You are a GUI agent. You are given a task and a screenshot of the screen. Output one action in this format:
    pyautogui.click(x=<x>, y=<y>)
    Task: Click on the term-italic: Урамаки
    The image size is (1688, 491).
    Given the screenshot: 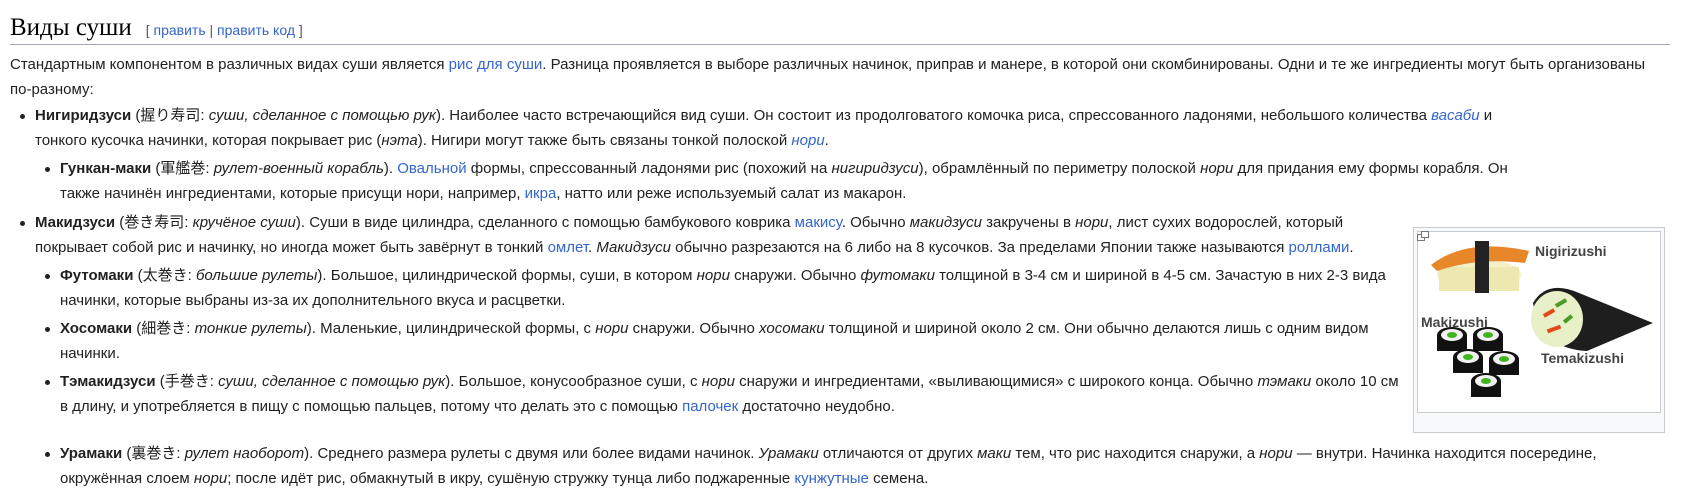 What is the action you would take?
    pyautogui.click(x=788, y=453)
    